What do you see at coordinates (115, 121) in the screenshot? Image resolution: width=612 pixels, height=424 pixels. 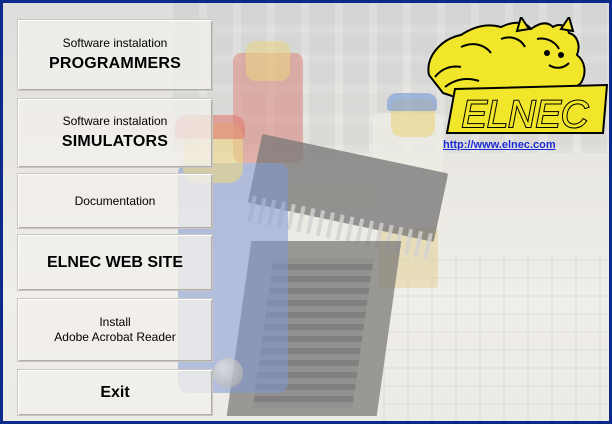 I see `install-simulators-line1: Software instalation` at bounding box center [115, 121].